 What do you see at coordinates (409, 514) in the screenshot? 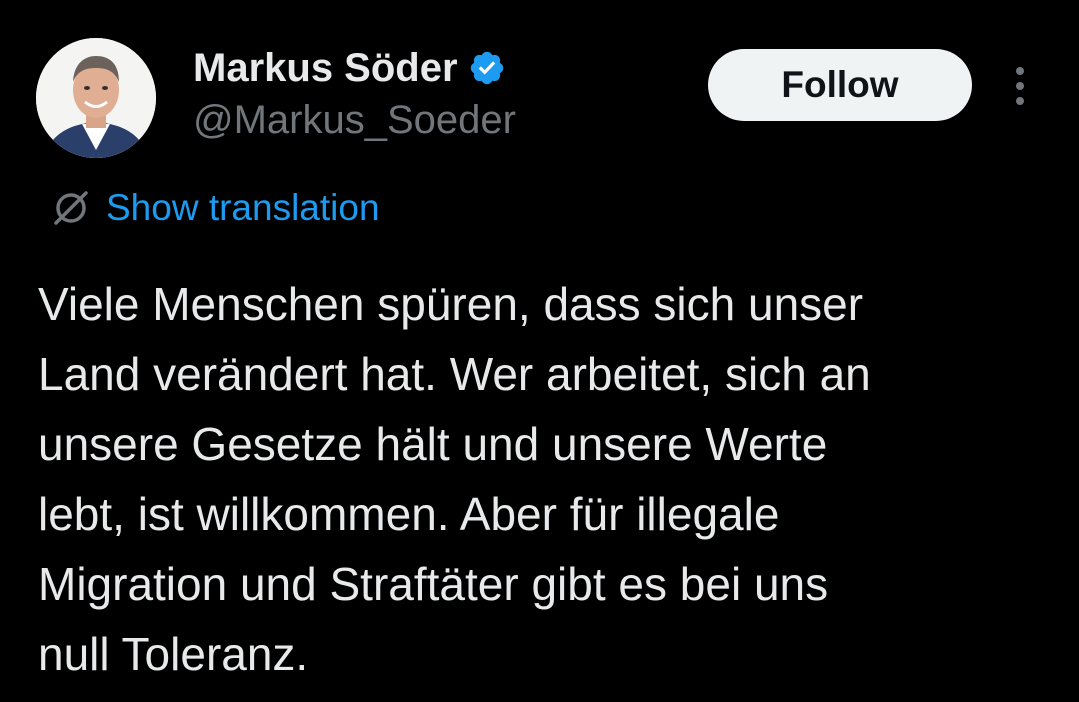
I see `tweet-text-line: lebt, ist willkommen. Aber für illegale` at bounding box center [409, 514].